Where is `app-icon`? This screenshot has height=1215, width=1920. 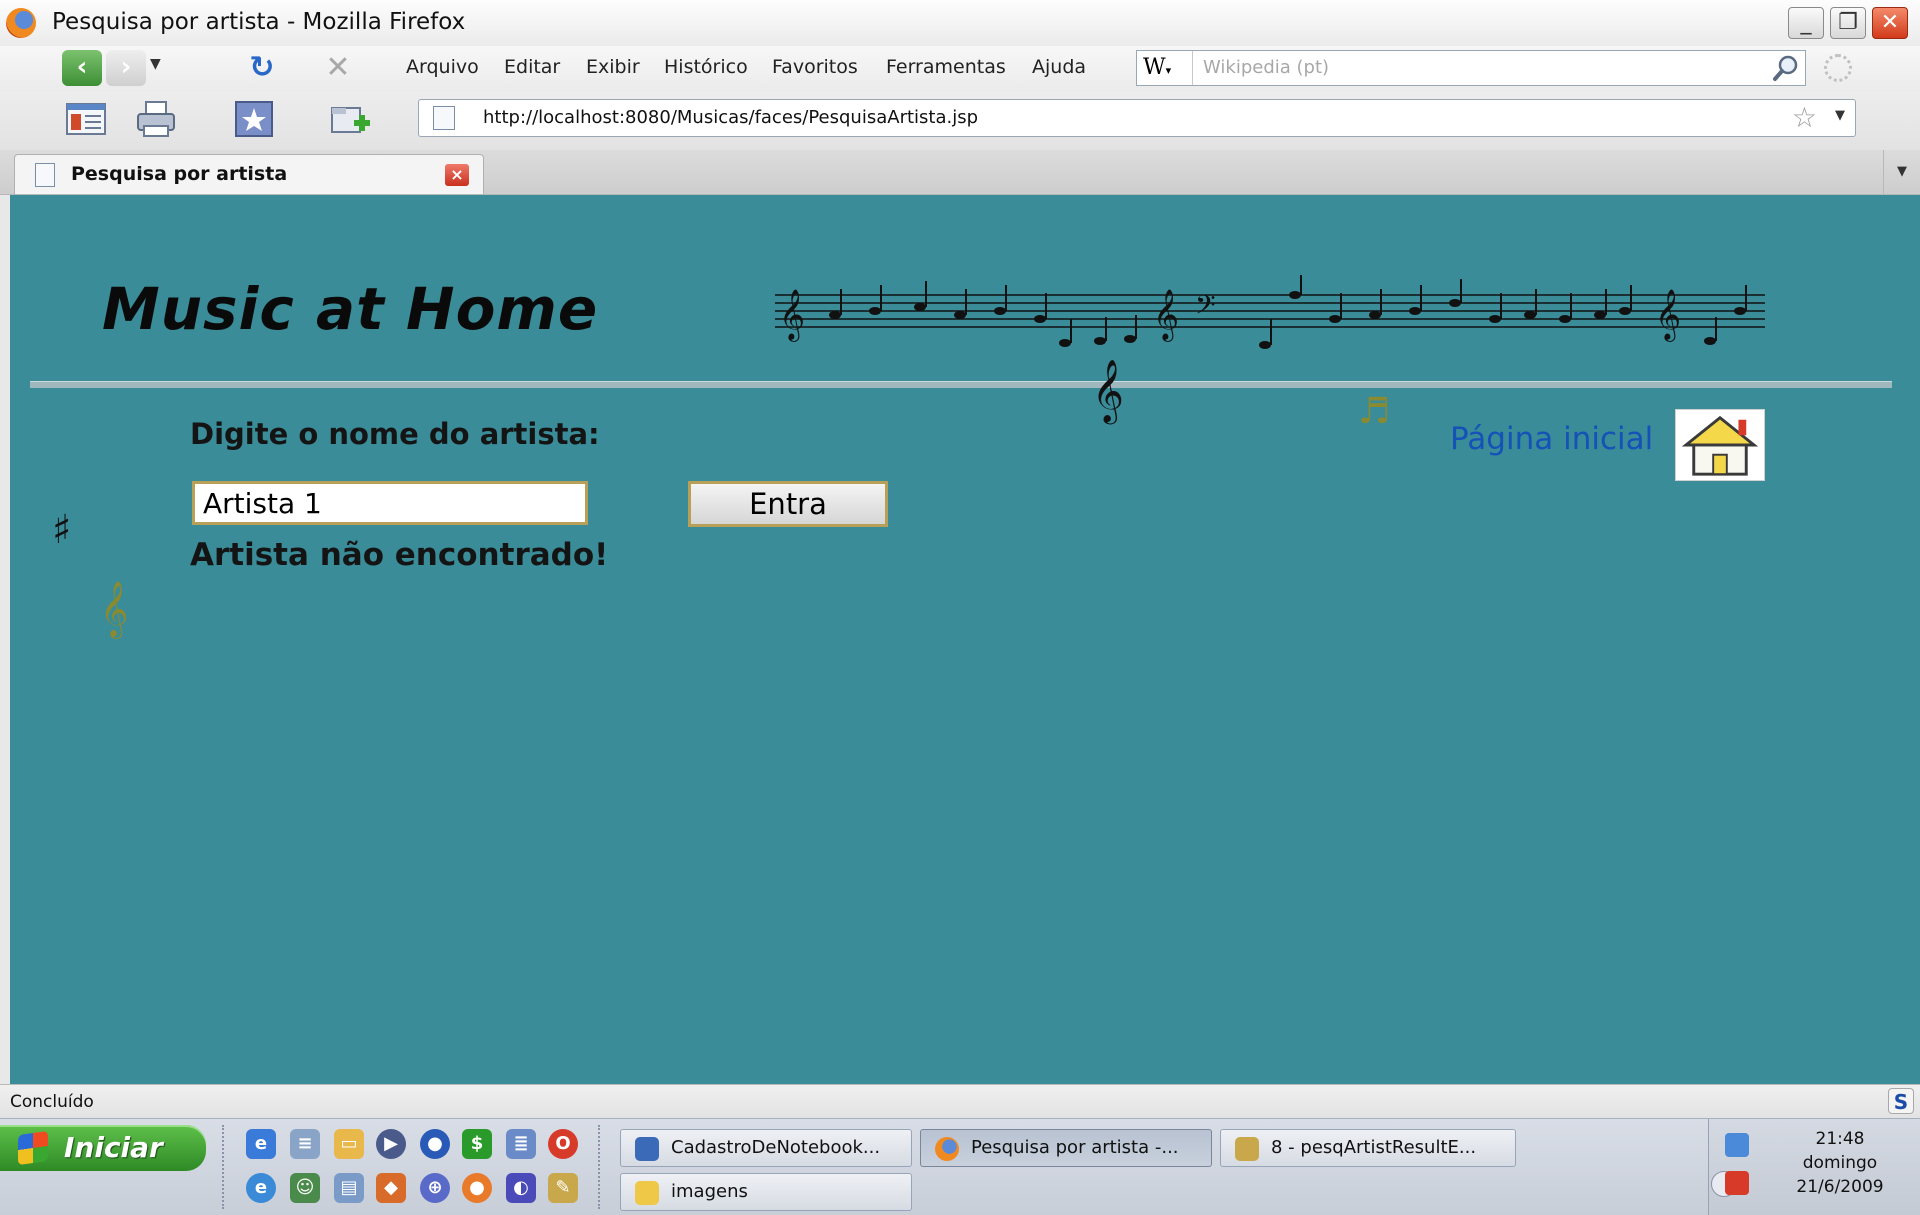
app-icon is located at coordinates (647, 1149).